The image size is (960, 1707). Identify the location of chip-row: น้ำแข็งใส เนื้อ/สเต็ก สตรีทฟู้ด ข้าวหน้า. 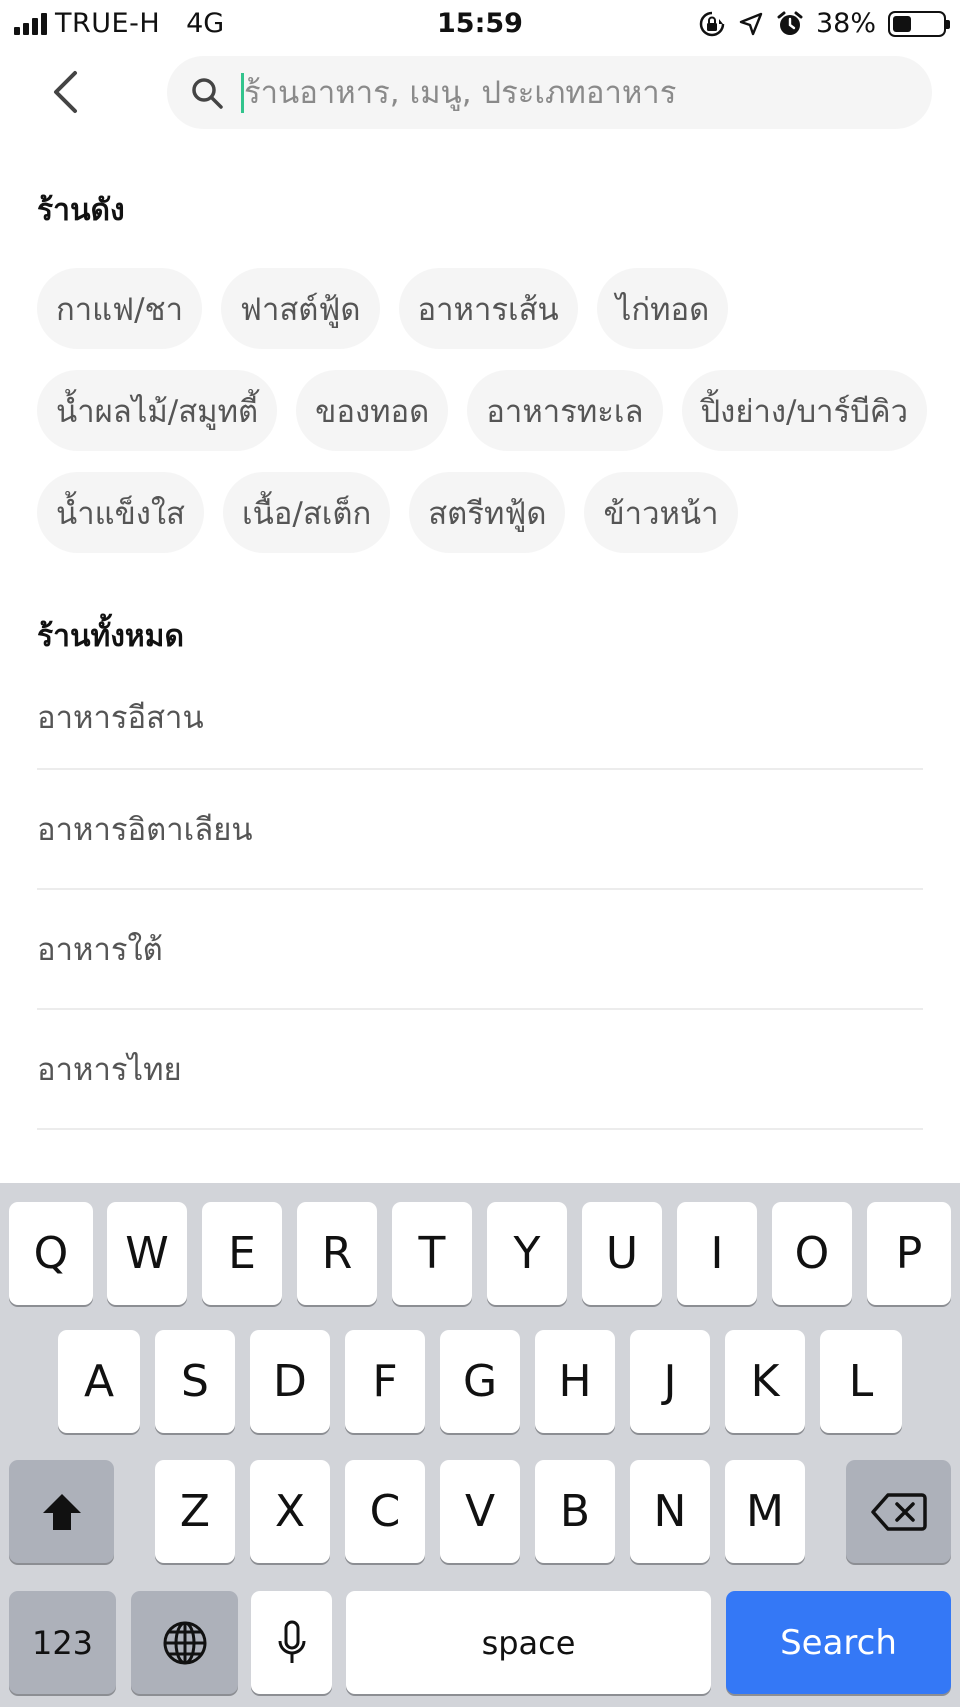
(487, 512).